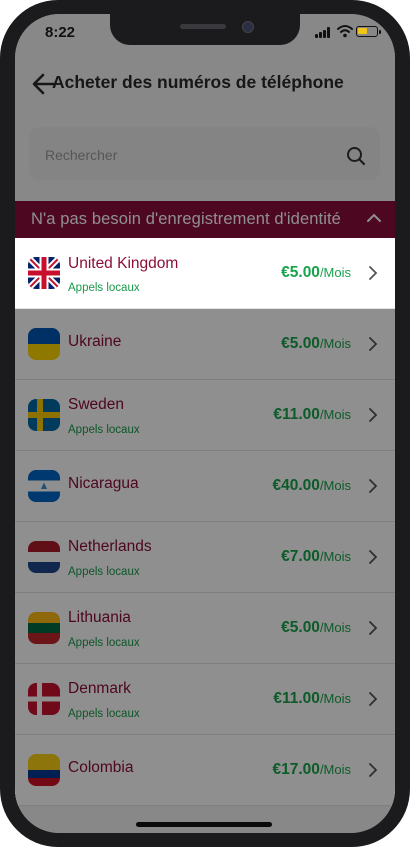  I want to click on country-name: Netherlands, so click(110, 546).